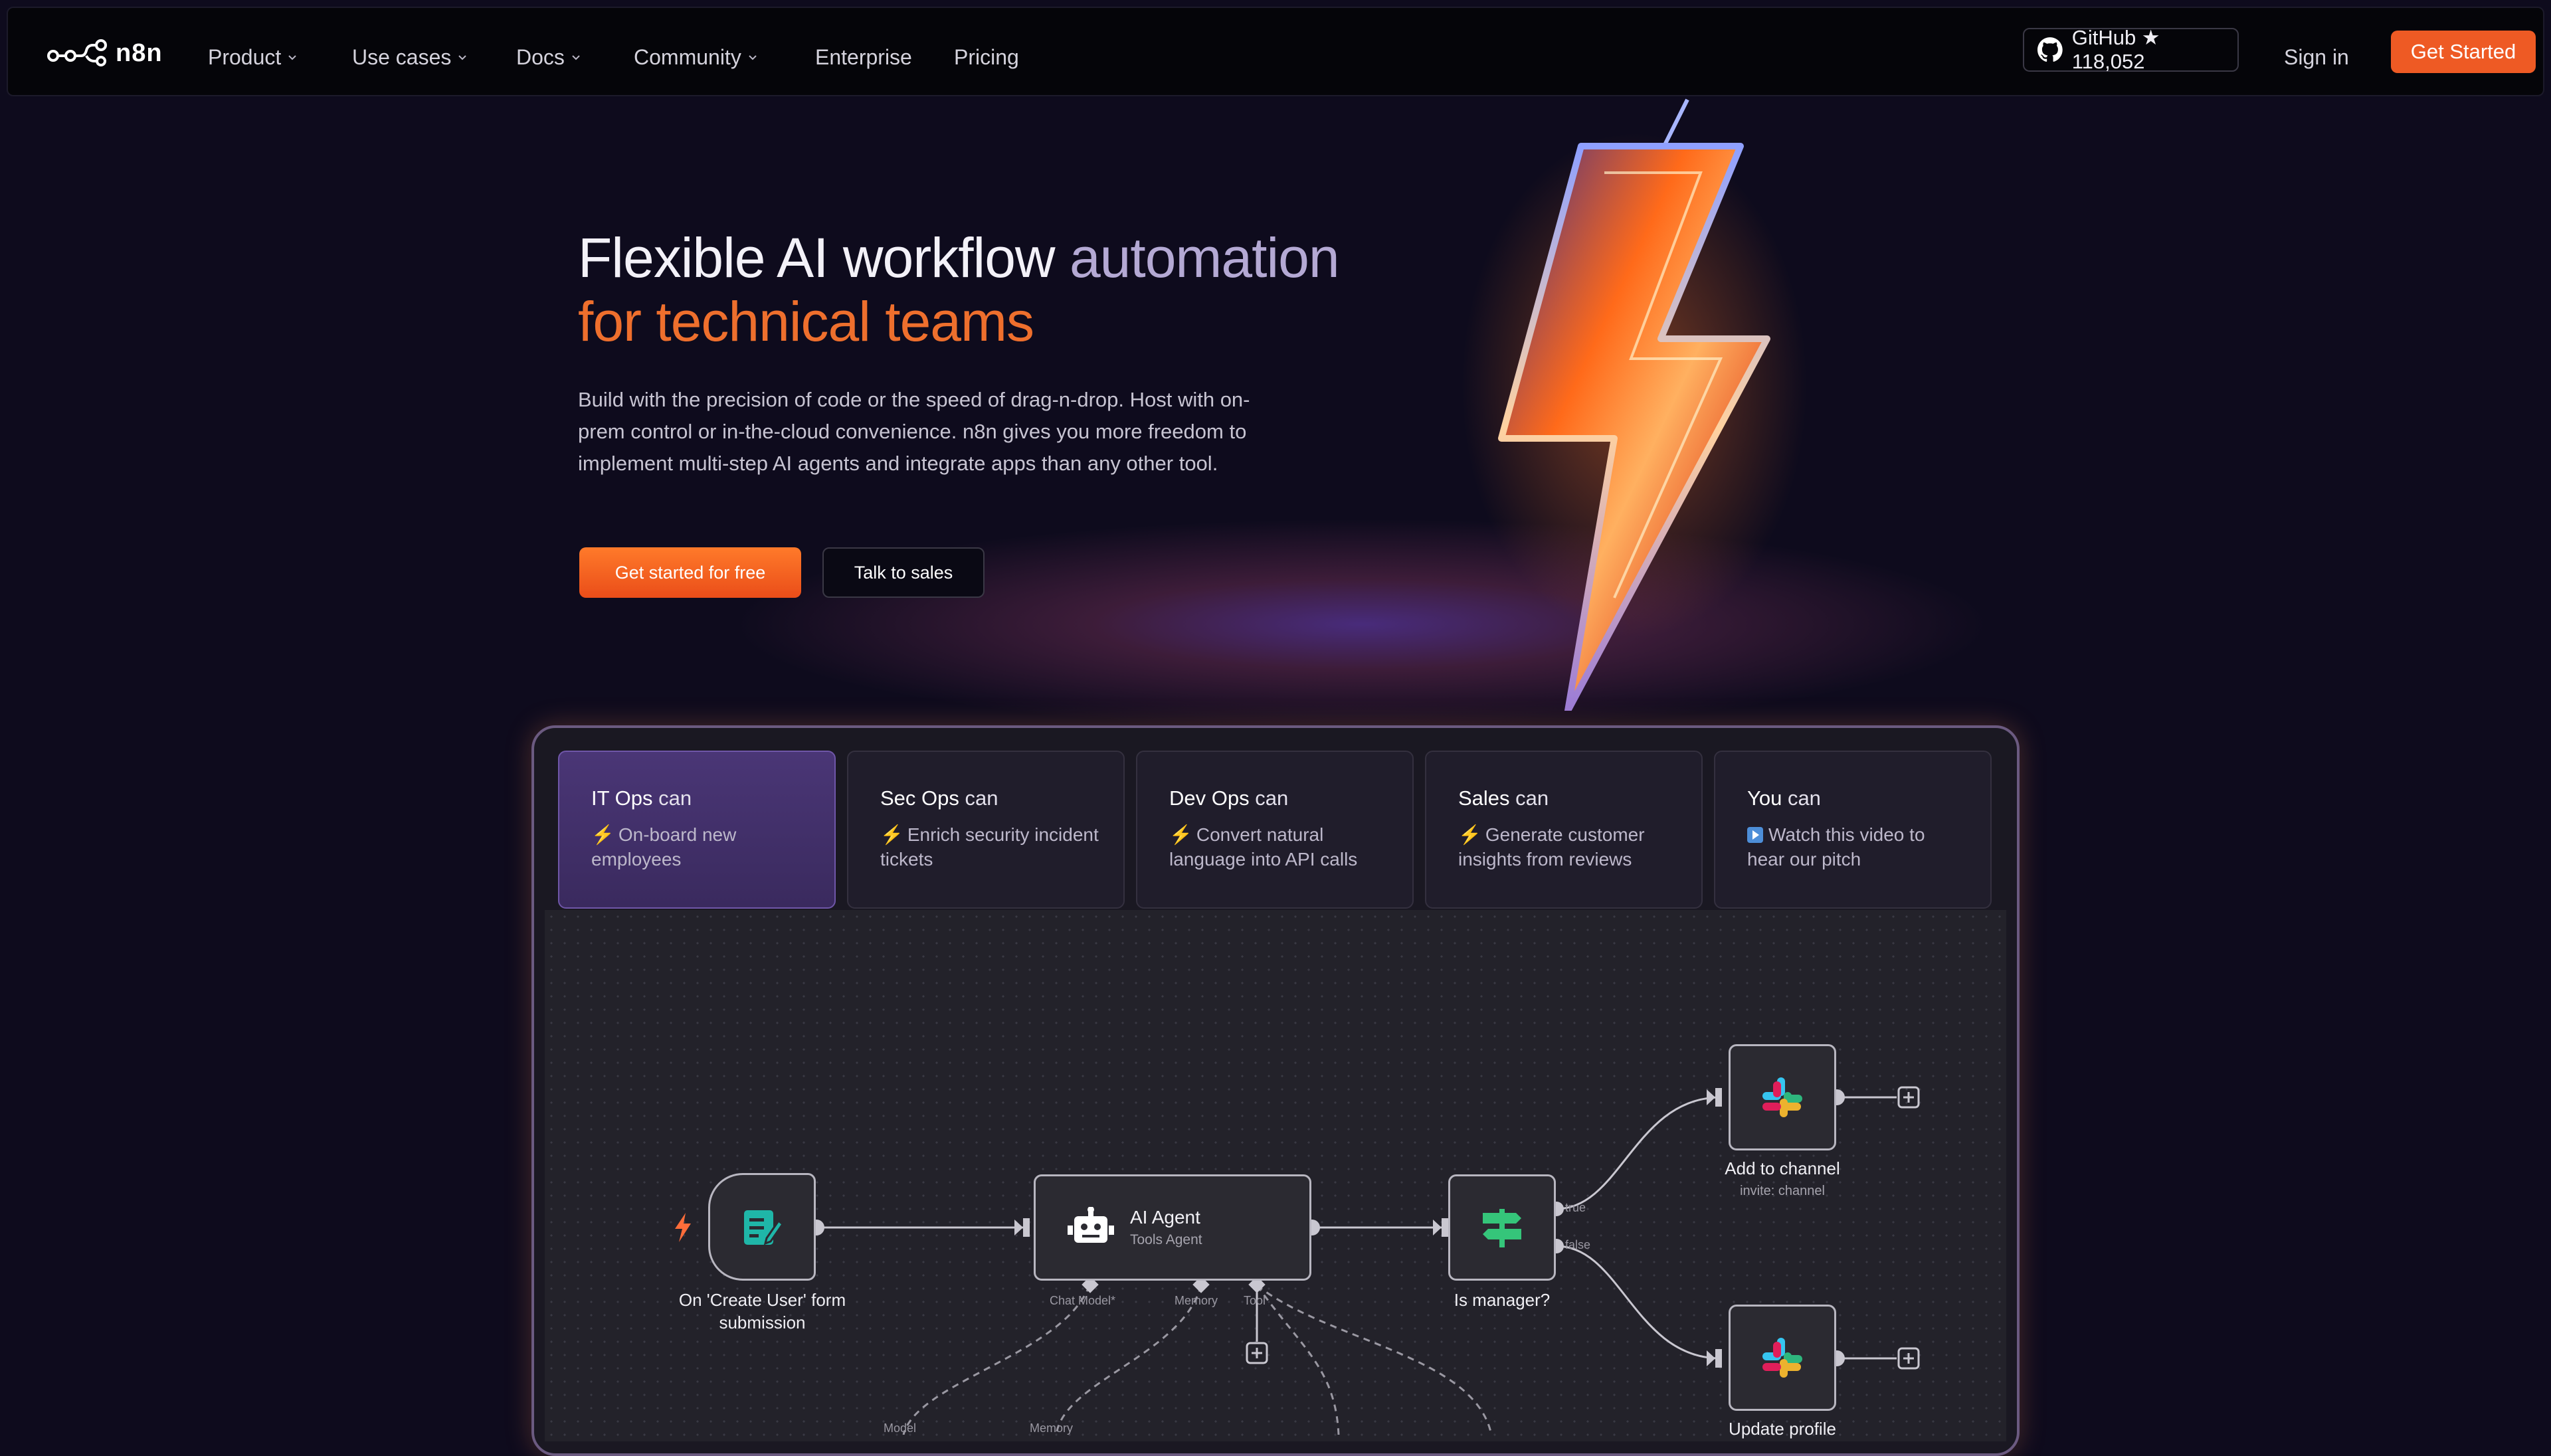  I want to click on nav-product-label: Product, so click(245, 57).